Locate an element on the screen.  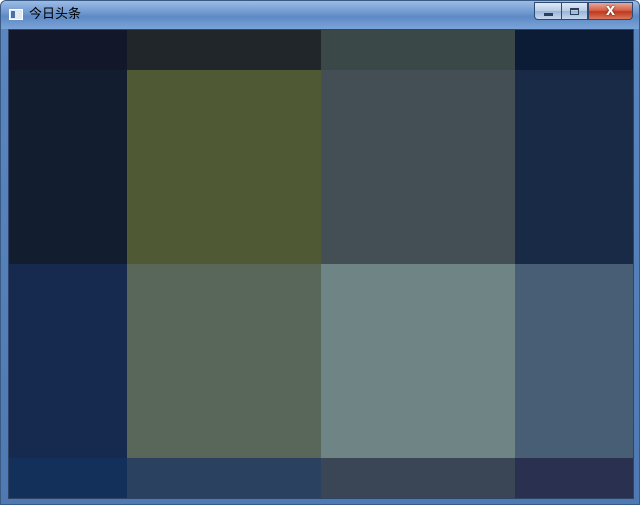
maximize-icon is located at coordinates (574, 11).